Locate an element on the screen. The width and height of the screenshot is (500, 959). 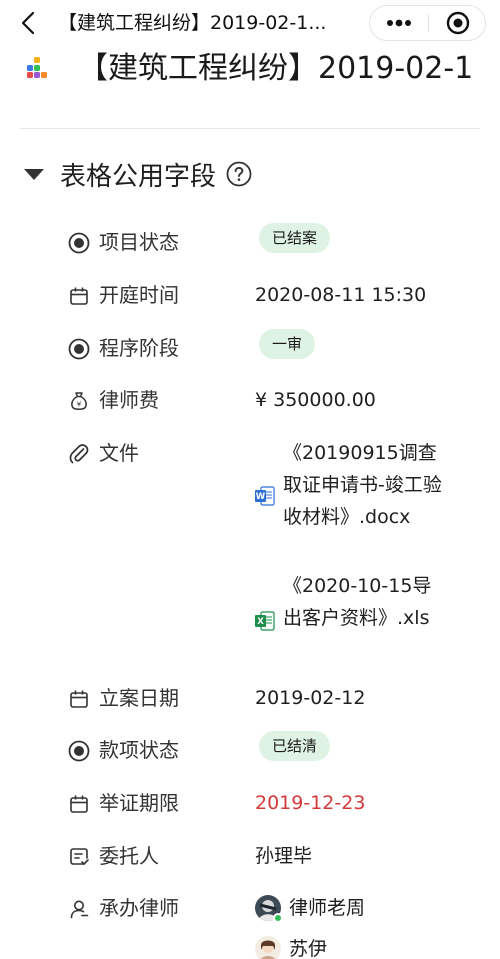
svg-text: X is located at coordinates (260, 622).